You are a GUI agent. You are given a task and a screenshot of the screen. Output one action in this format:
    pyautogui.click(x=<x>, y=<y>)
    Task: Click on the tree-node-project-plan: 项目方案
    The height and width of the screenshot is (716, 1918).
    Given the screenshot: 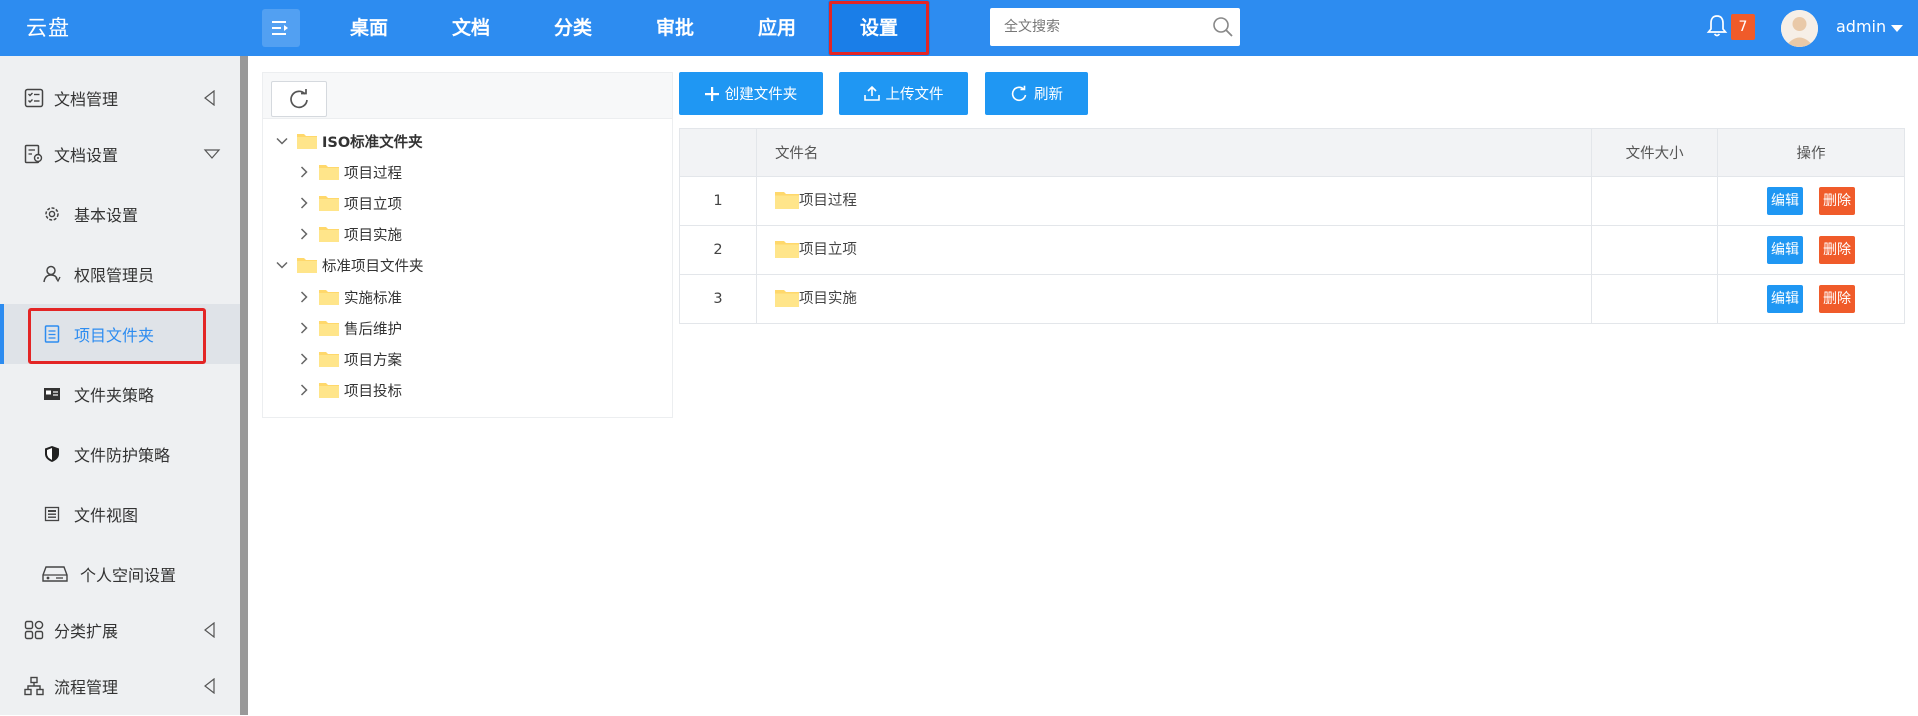 What is the action you would take?
    pyautogui.click(x=349, y=359)
    